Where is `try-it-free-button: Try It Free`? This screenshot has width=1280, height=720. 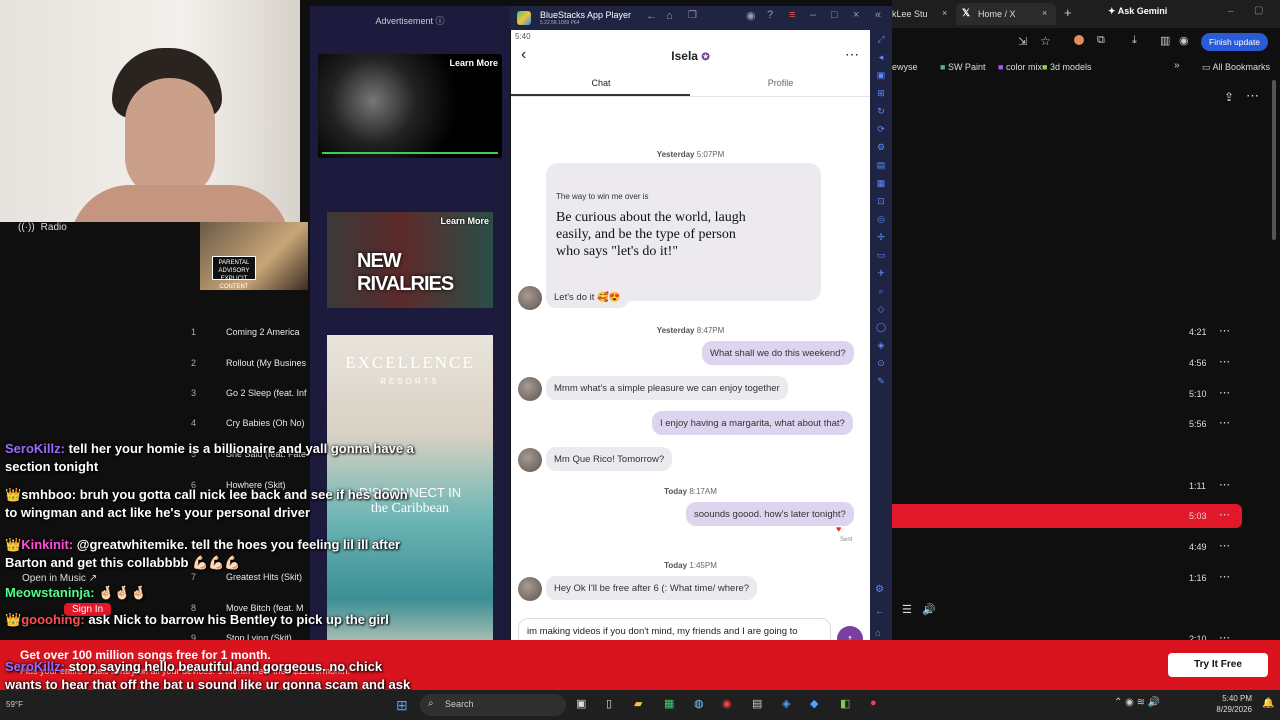
try-it-free-button: Try It Free is located at coordinates (1218, 665).